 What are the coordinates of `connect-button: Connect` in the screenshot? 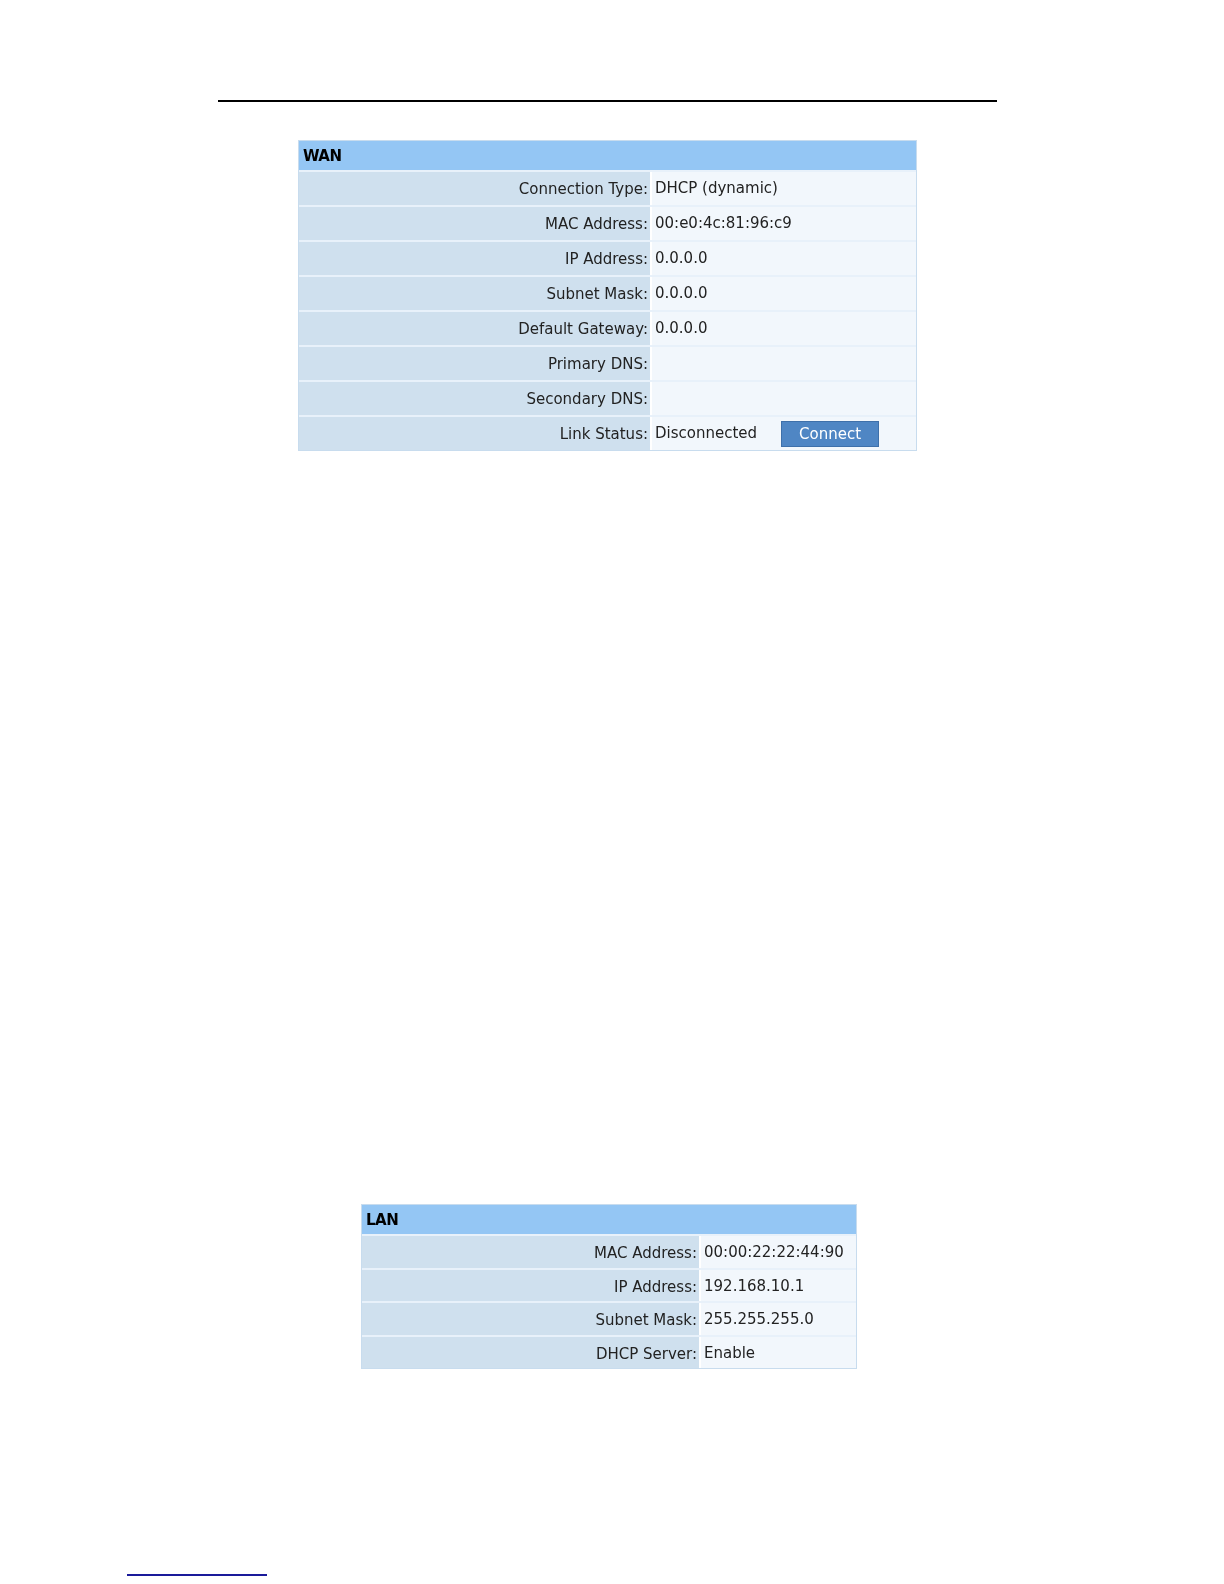 It's located at (830, 434).